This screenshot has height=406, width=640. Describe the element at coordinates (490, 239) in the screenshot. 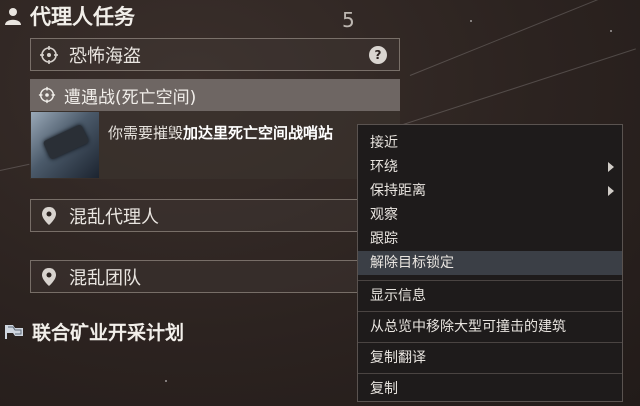

I see `menu-item-track: 跟踪` at that location.